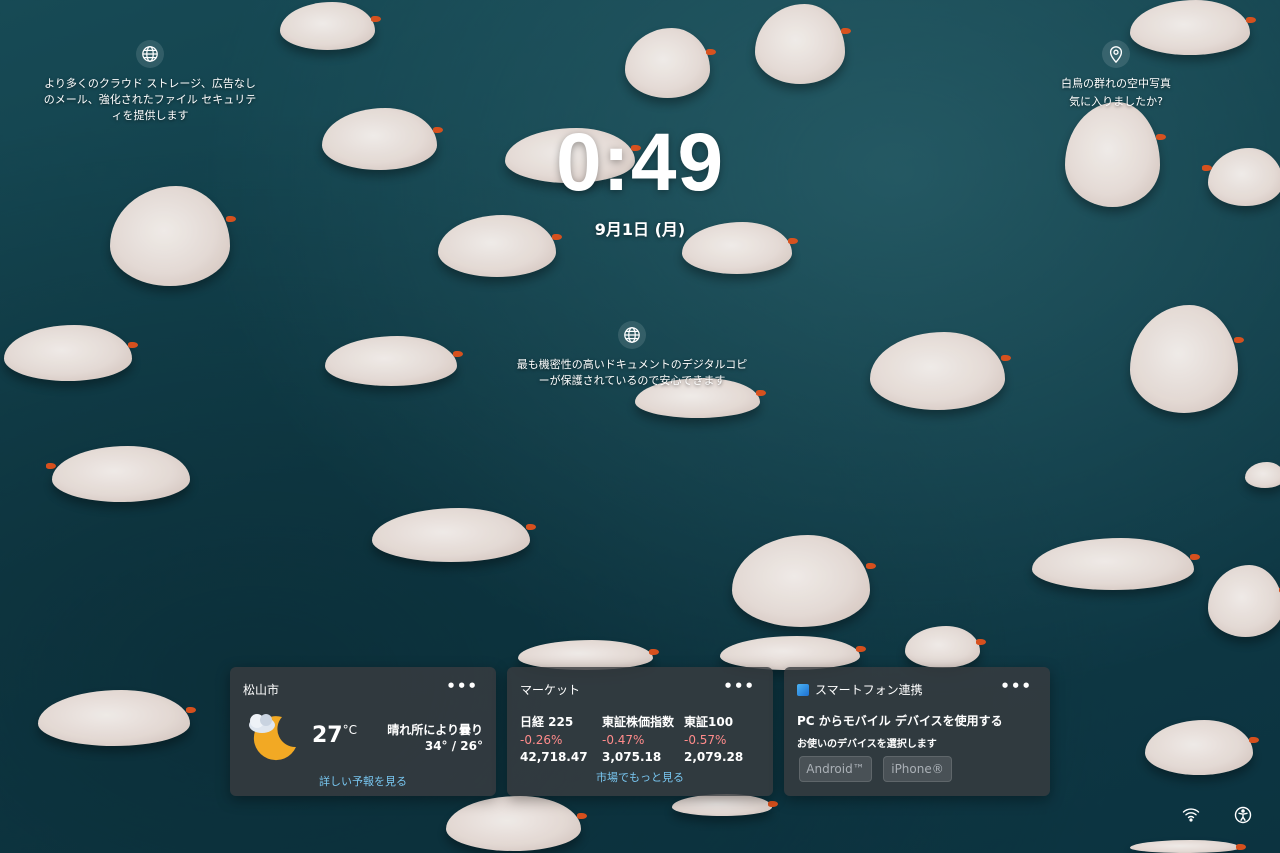 This screenshot has height=853, width=1280. Describe the element at coordinates (554, 757) in the screenshot. I see `market-value: 42,718.47` at that location.